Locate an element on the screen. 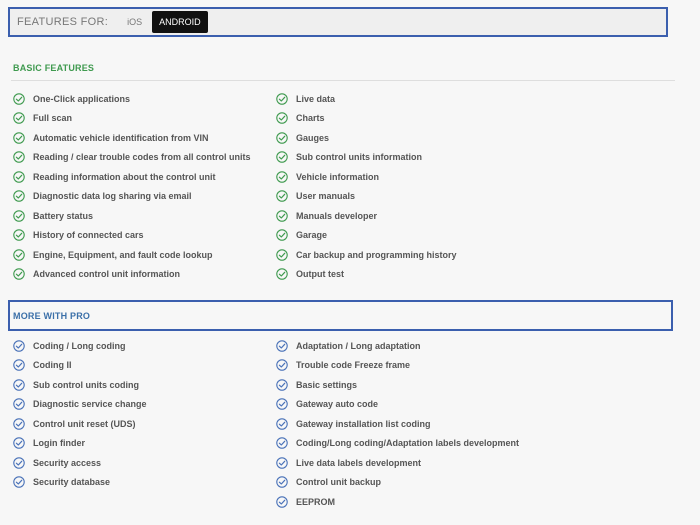 The height and width of the screenshot is (525, 700). list-item: Diagnostic data log sharing via email is located at coordinates (132, 197).